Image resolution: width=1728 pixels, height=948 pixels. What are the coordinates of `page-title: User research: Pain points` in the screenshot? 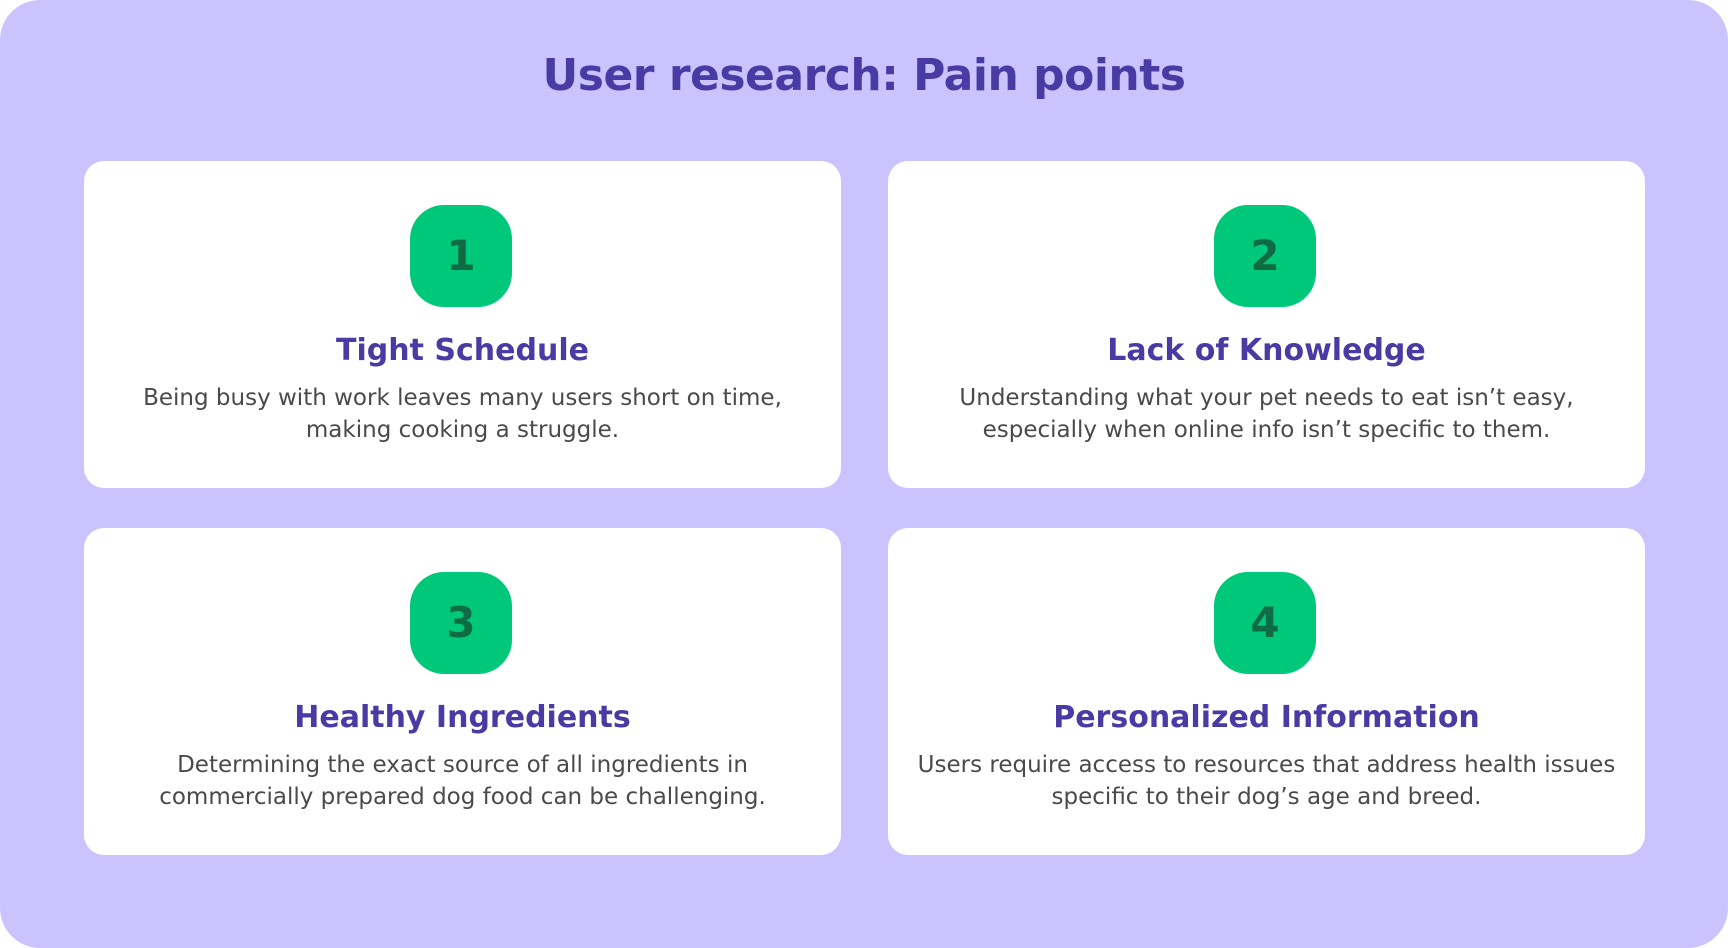 It's located at (864, 75).